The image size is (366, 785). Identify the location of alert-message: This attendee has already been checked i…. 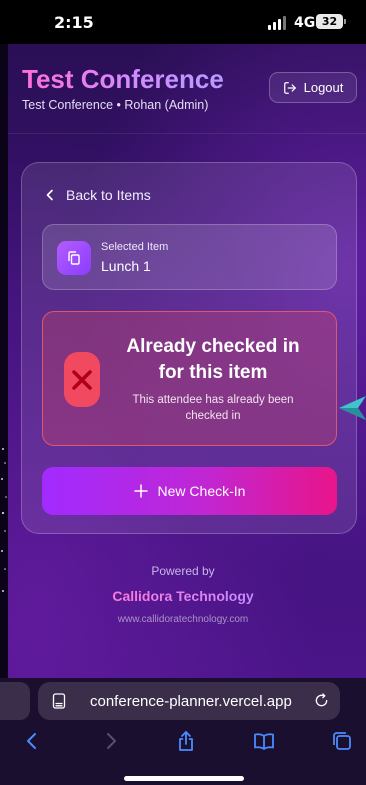
(213, 408).